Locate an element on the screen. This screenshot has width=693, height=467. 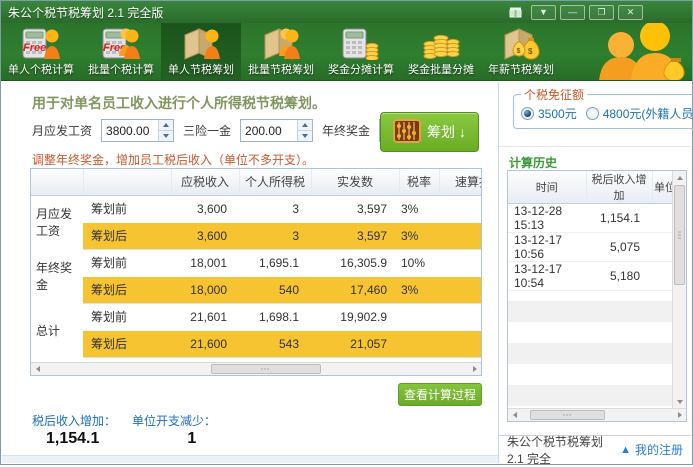
up-arrow-icon: ▲ is located at coordinates (625, 449).